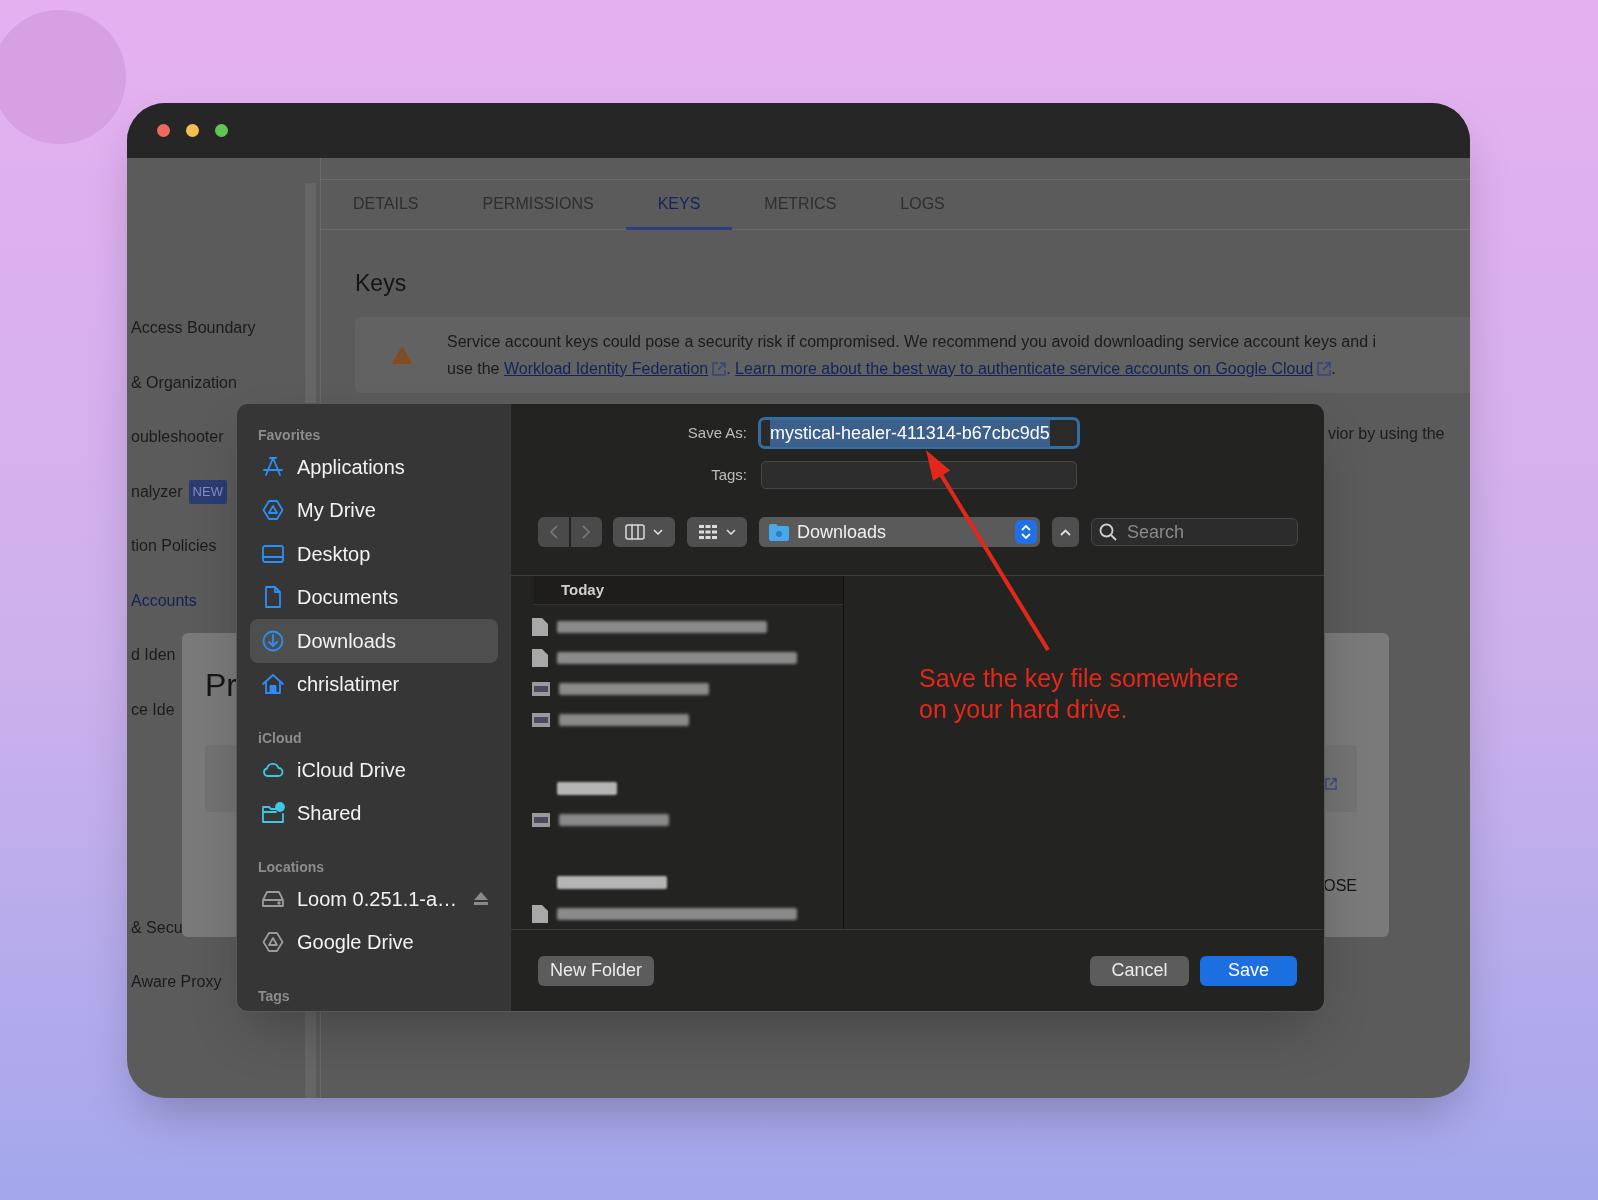 Image resolution: width=1598 pixels, height=1200 pixels. I want to click on home-icon, so click(273, 684).